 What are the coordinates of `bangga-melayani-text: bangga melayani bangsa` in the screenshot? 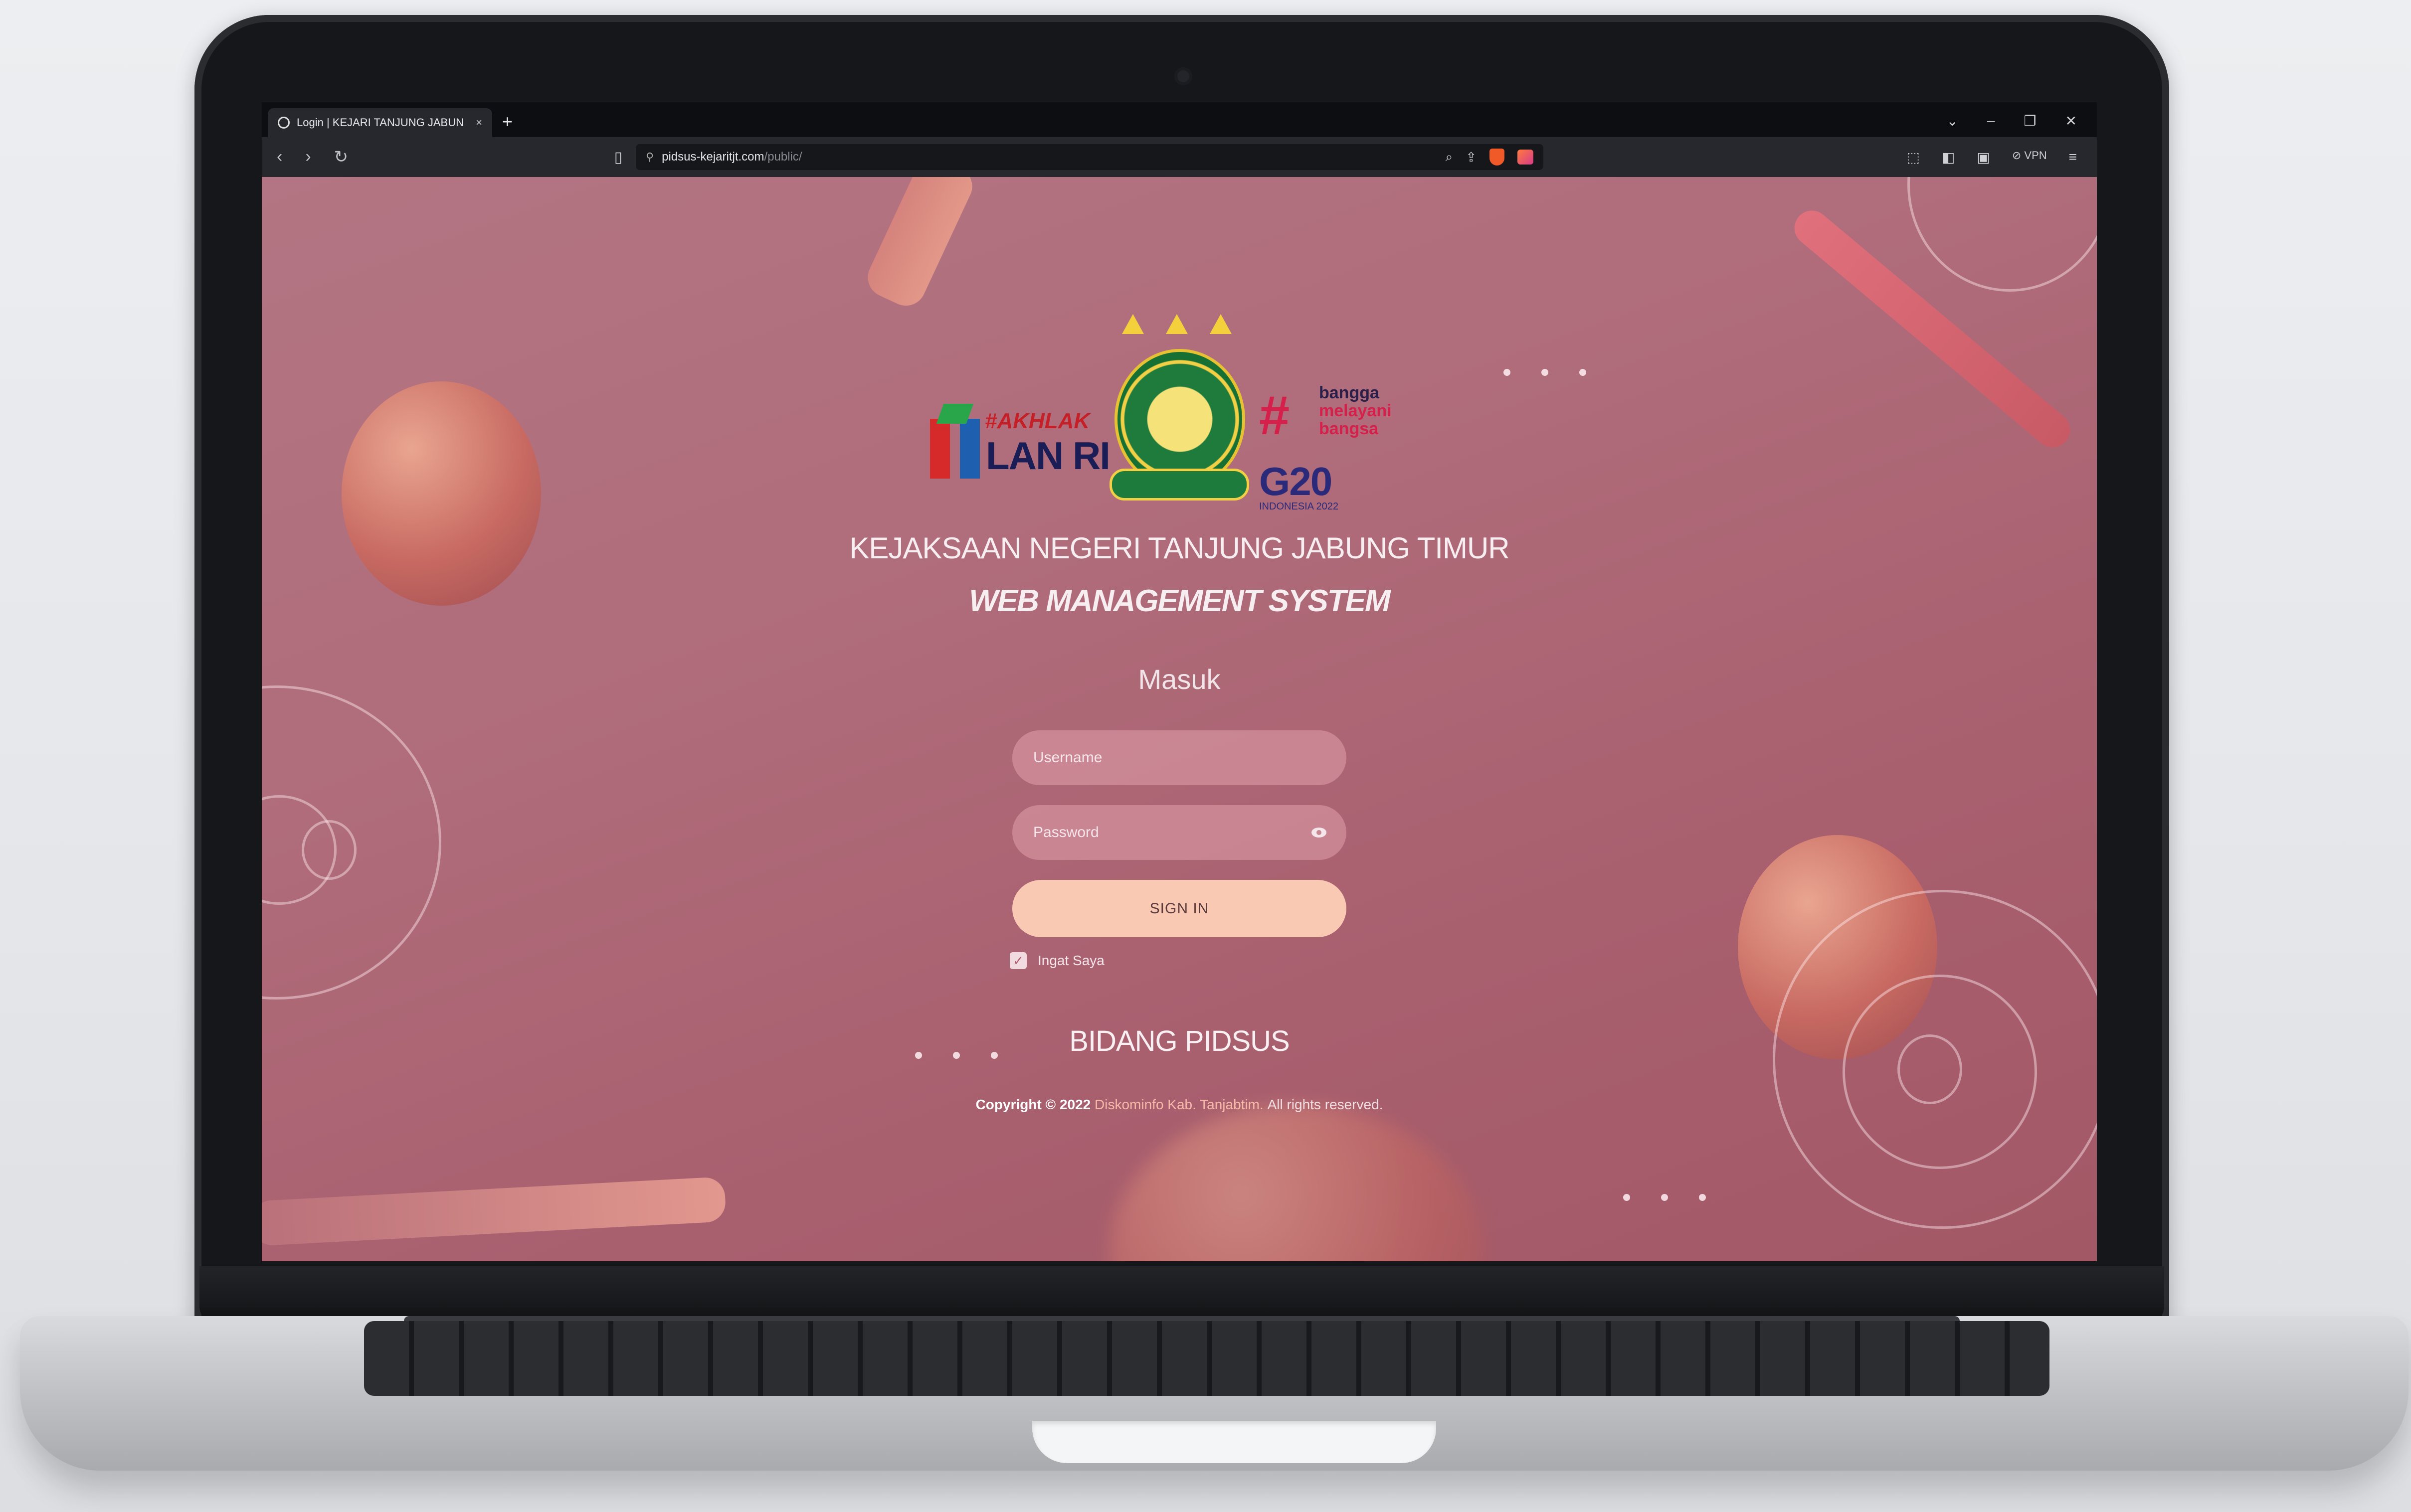 It's located at (1355, 410).